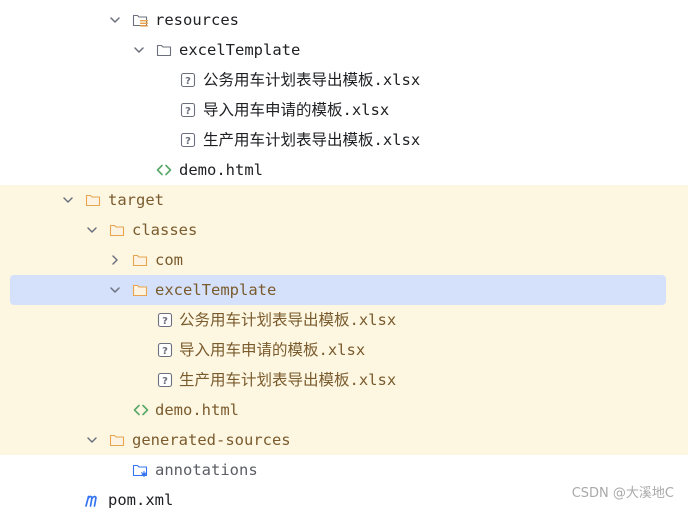  Describe the element at coordinates (165, 230) in the screenshot. I see `tree-label-classes: classes` at that location.